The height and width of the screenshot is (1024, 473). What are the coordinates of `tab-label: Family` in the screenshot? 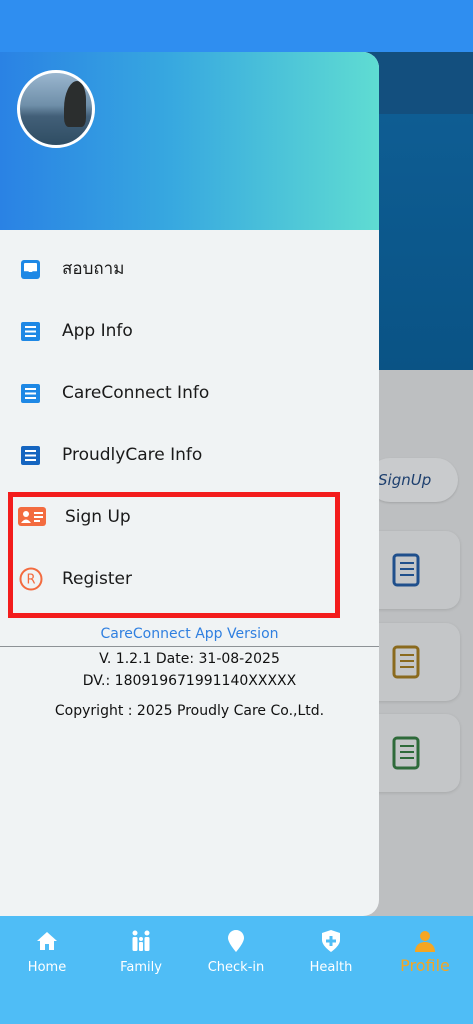 It's located at (141, 967).